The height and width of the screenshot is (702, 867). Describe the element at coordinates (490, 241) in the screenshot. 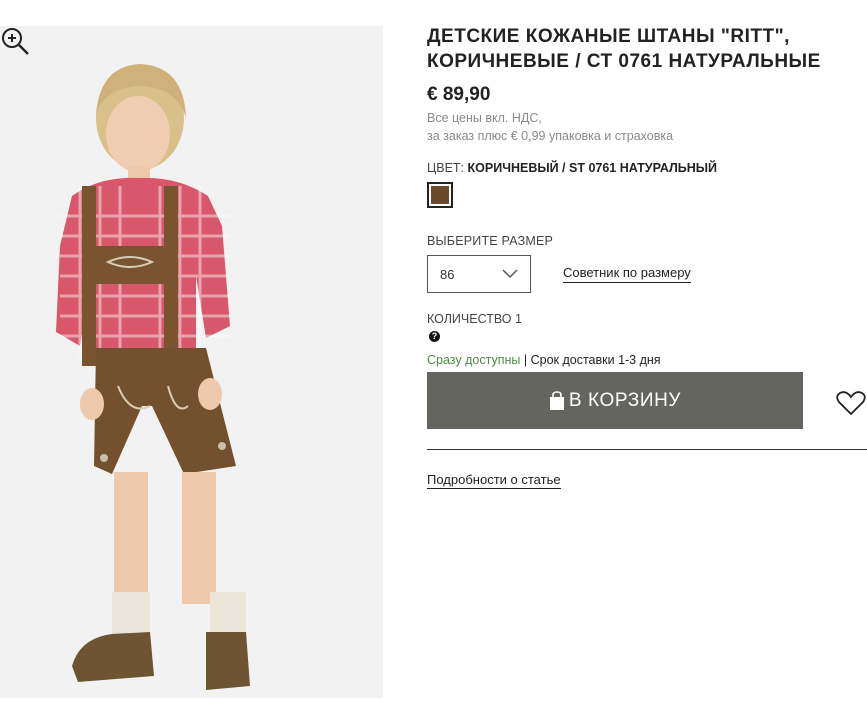

I see `size-label: ВЫБЕРИТЕ РАЗМЕР` at that location.